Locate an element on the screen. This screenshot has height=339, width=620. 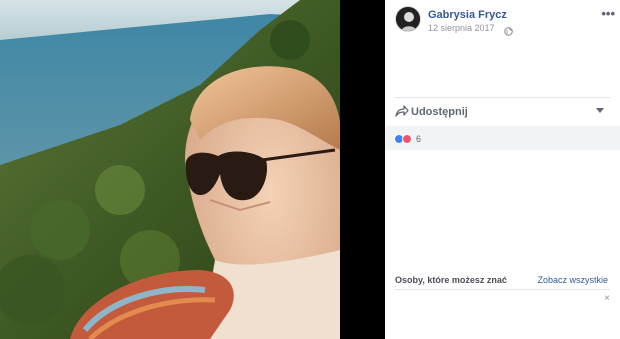
reactions-summary: 6 is located at coordinates (502, 138).